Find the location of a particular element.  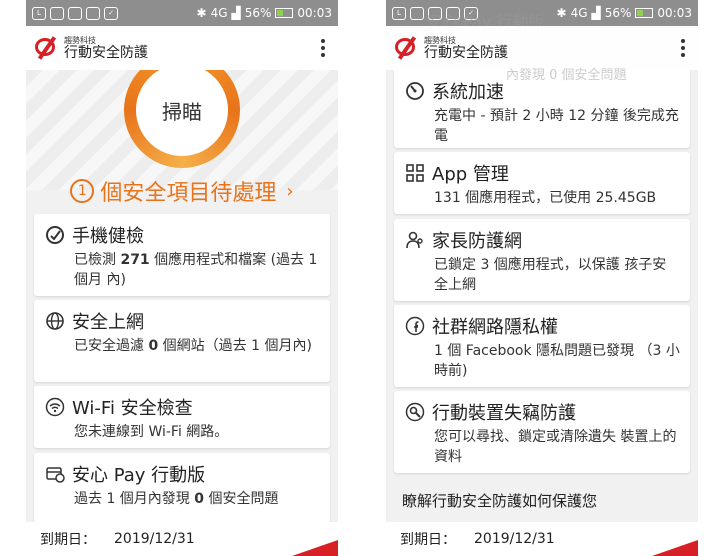

pending-items-text: 個安全項目待處理 is located at coordinates (188, 193).